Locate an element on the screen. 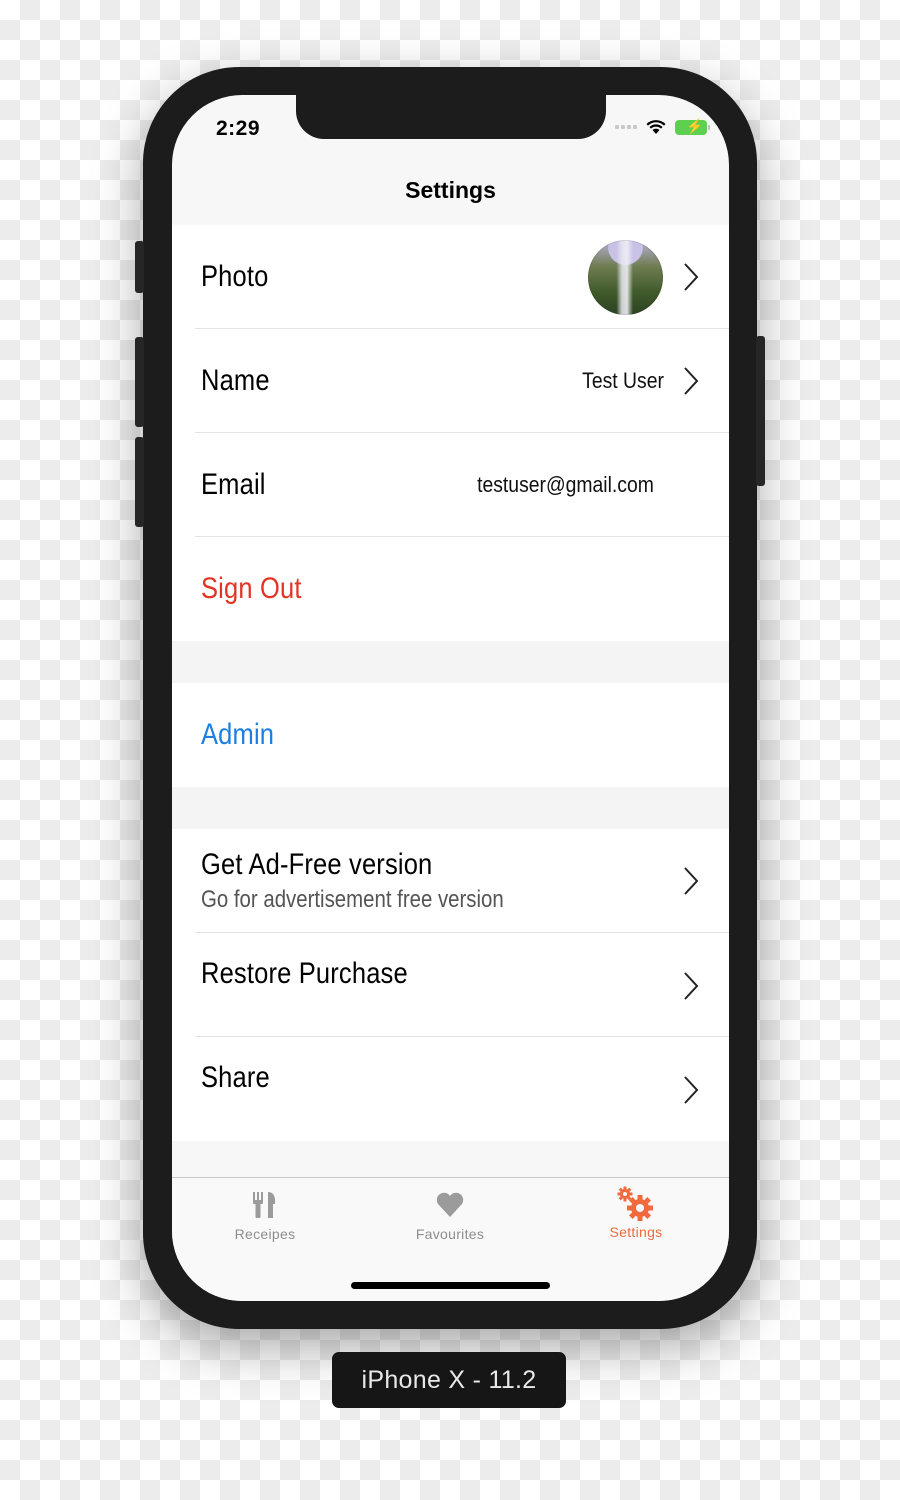 The image size is (900, 1500). photo-row: Photo is located at coordinates (450, 277).